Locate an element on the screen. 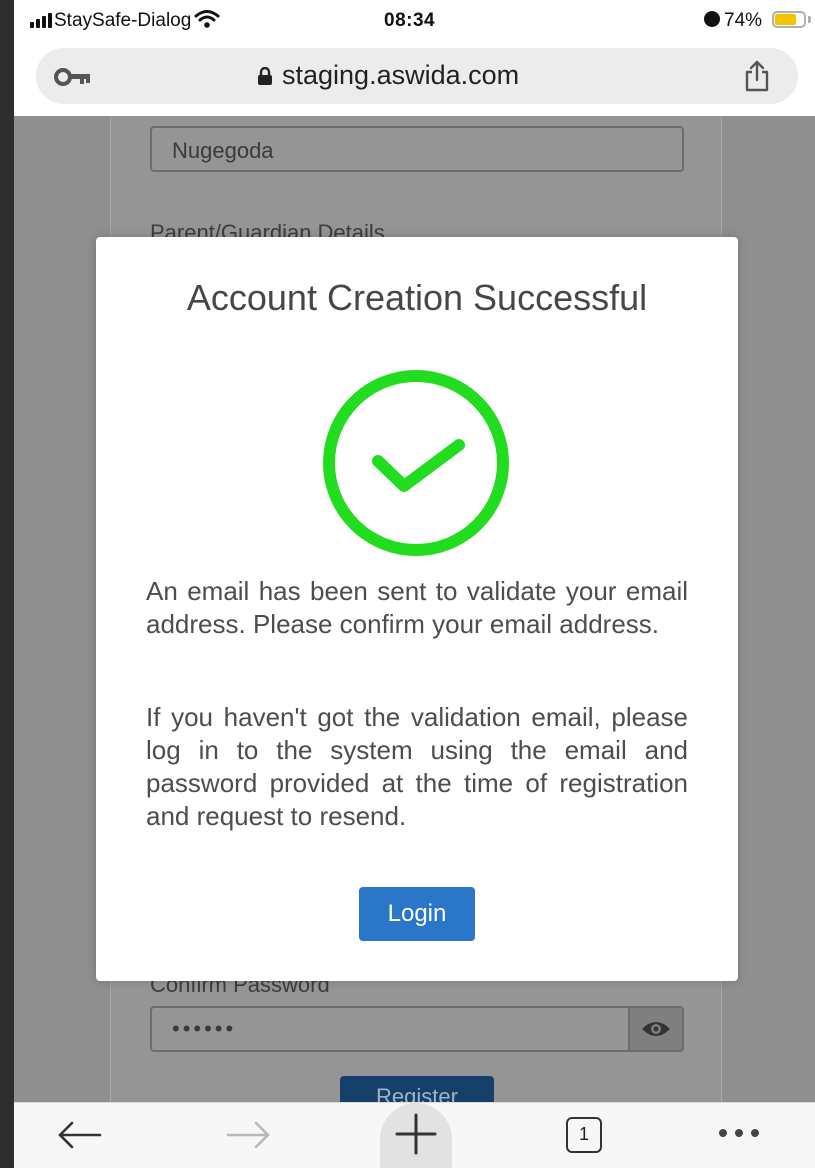  show-password-button is located at coordinates (656, 1029).